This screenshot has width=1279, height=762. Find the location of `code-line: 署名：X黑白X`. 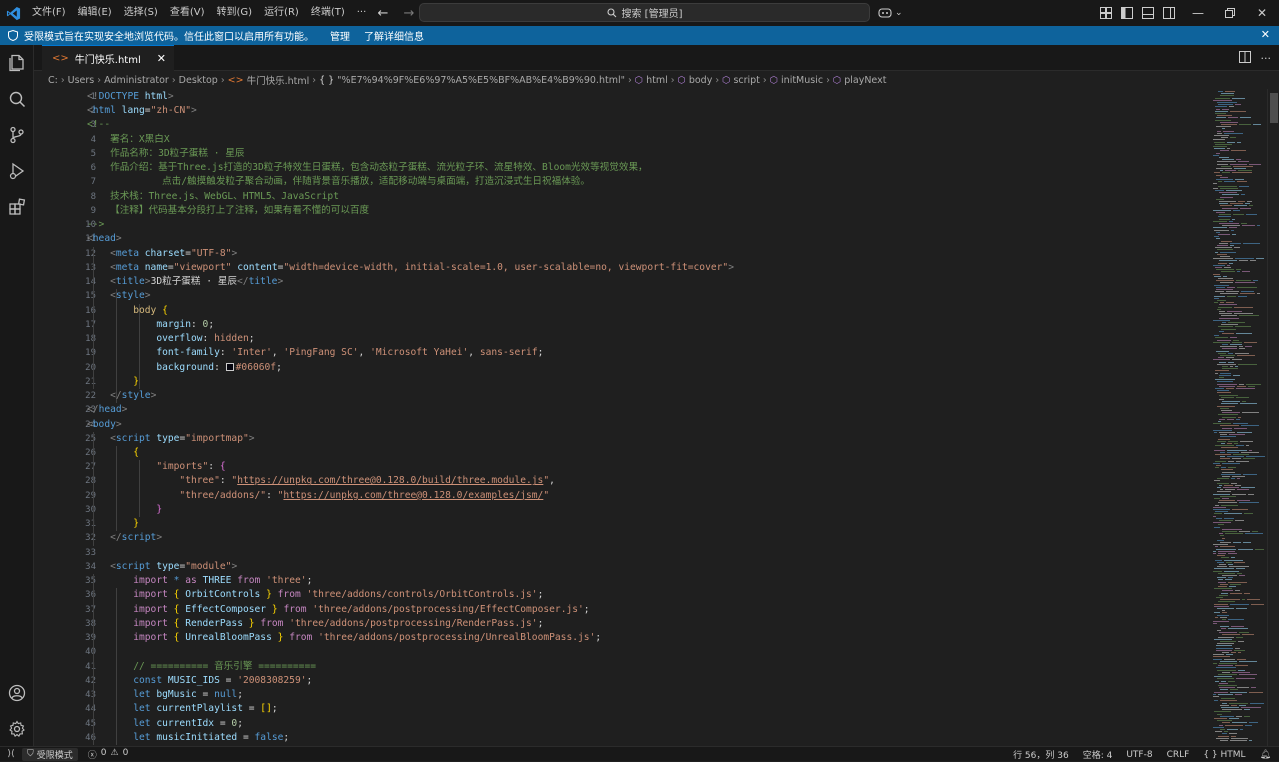

code-line: 署名：X黑白X is located at coordinates (128, 140).